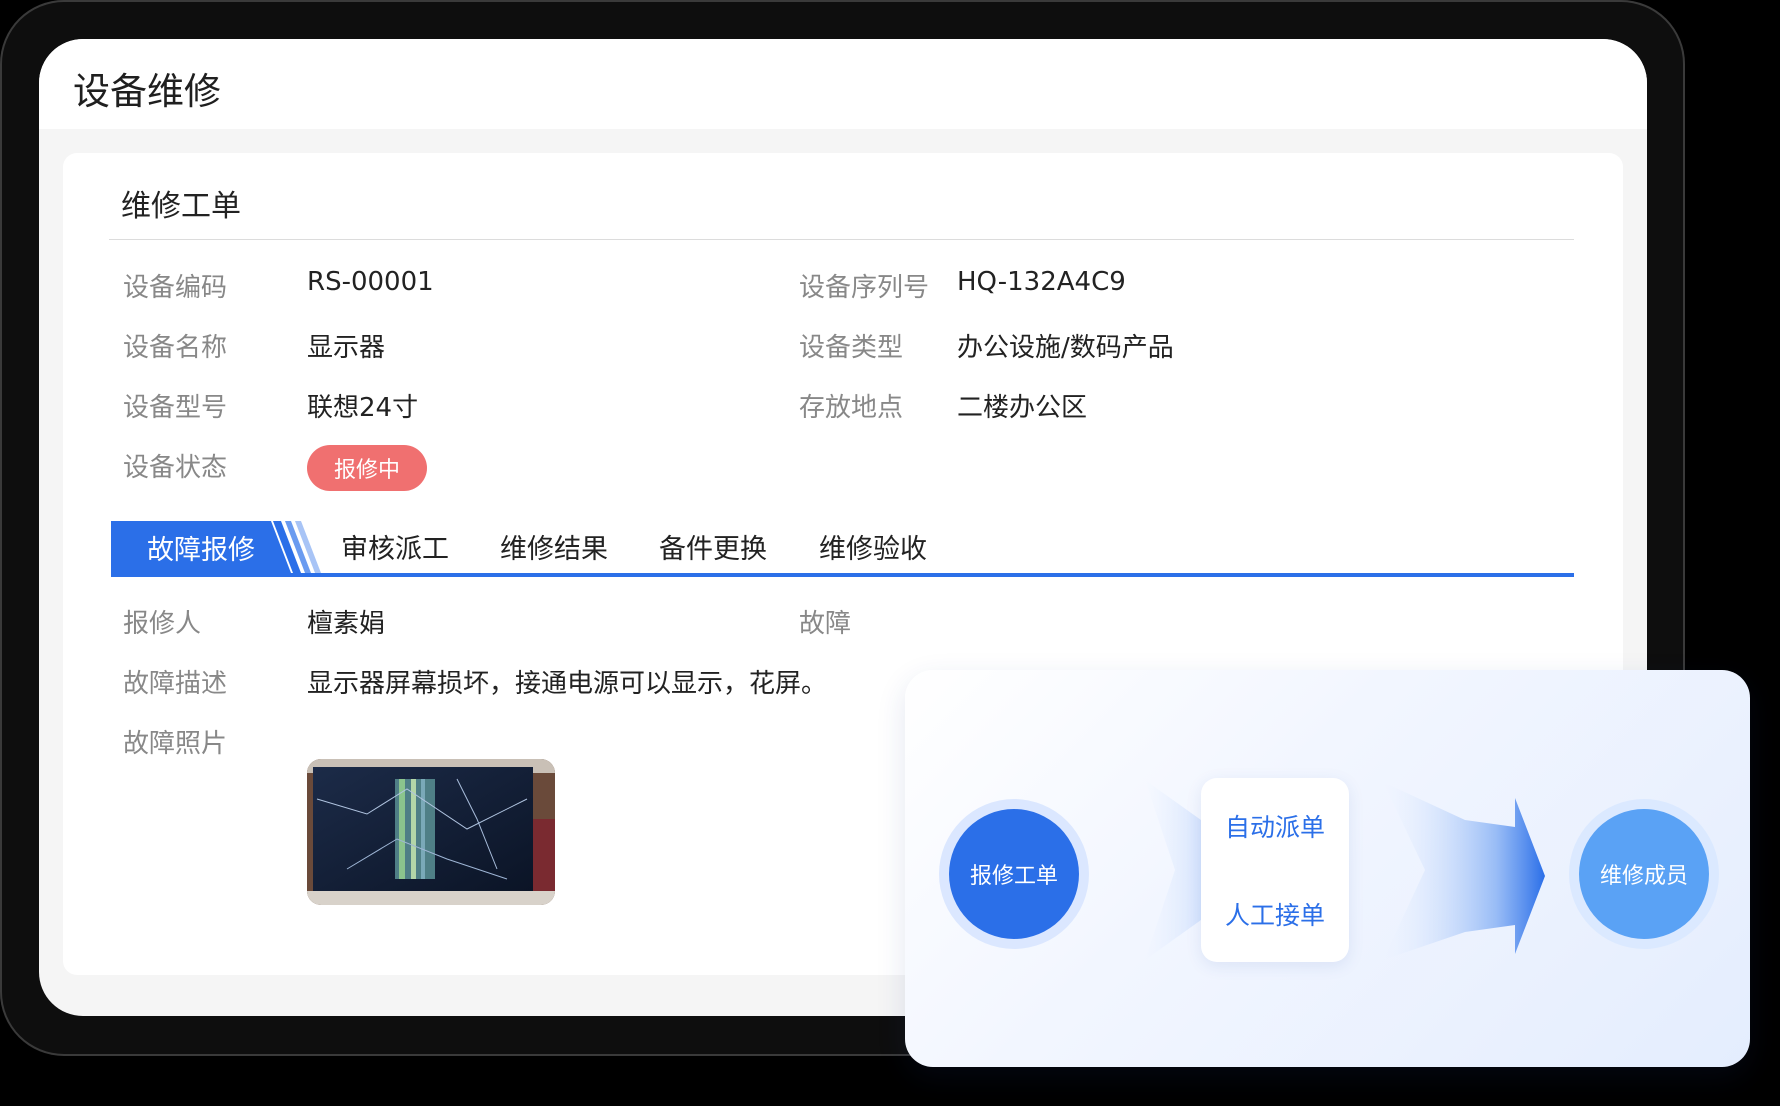 The image size is (1780, 1106). I want to click on fault-photo, so click(431, 832).